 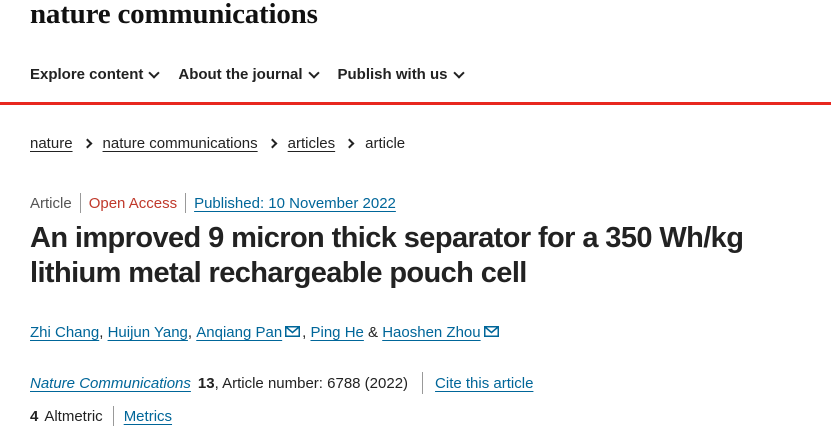 I want to click on breadcrumb-nature-communications: nature communications, so click(x=180, y=143).